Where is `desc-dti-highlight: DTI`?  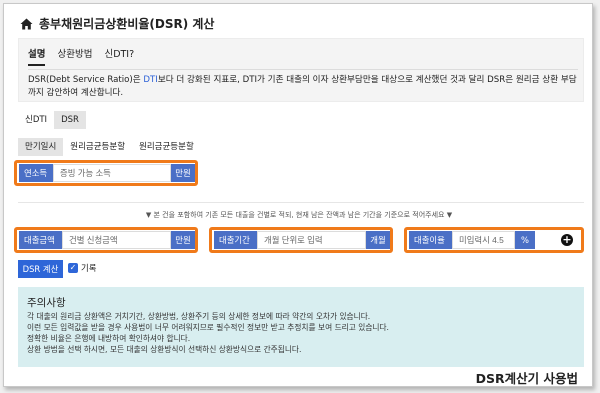 desc-dti-highlight: DTI is located at coordinates (150, 80).